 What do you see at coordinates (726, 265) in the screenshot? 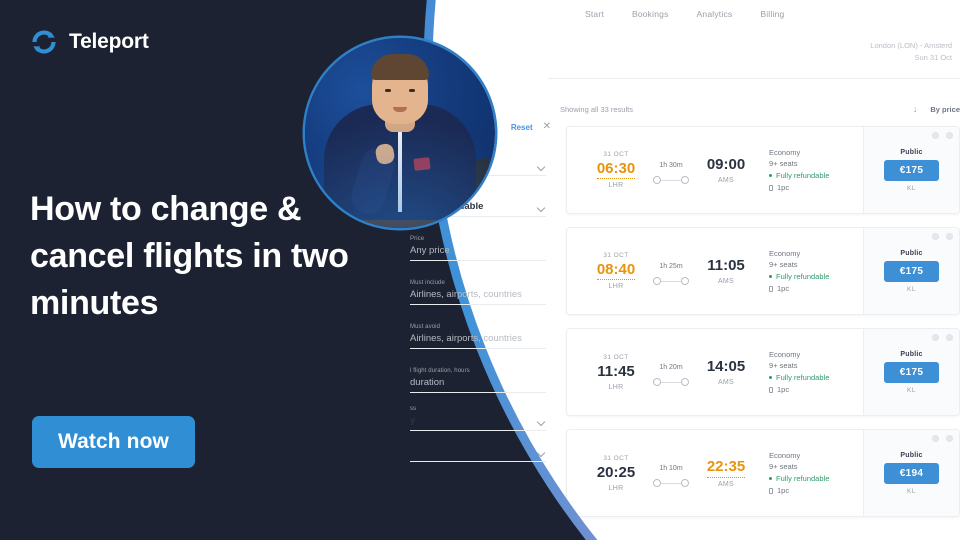
I see `arrival-time: 11:05` at bounding box center [726, 265].